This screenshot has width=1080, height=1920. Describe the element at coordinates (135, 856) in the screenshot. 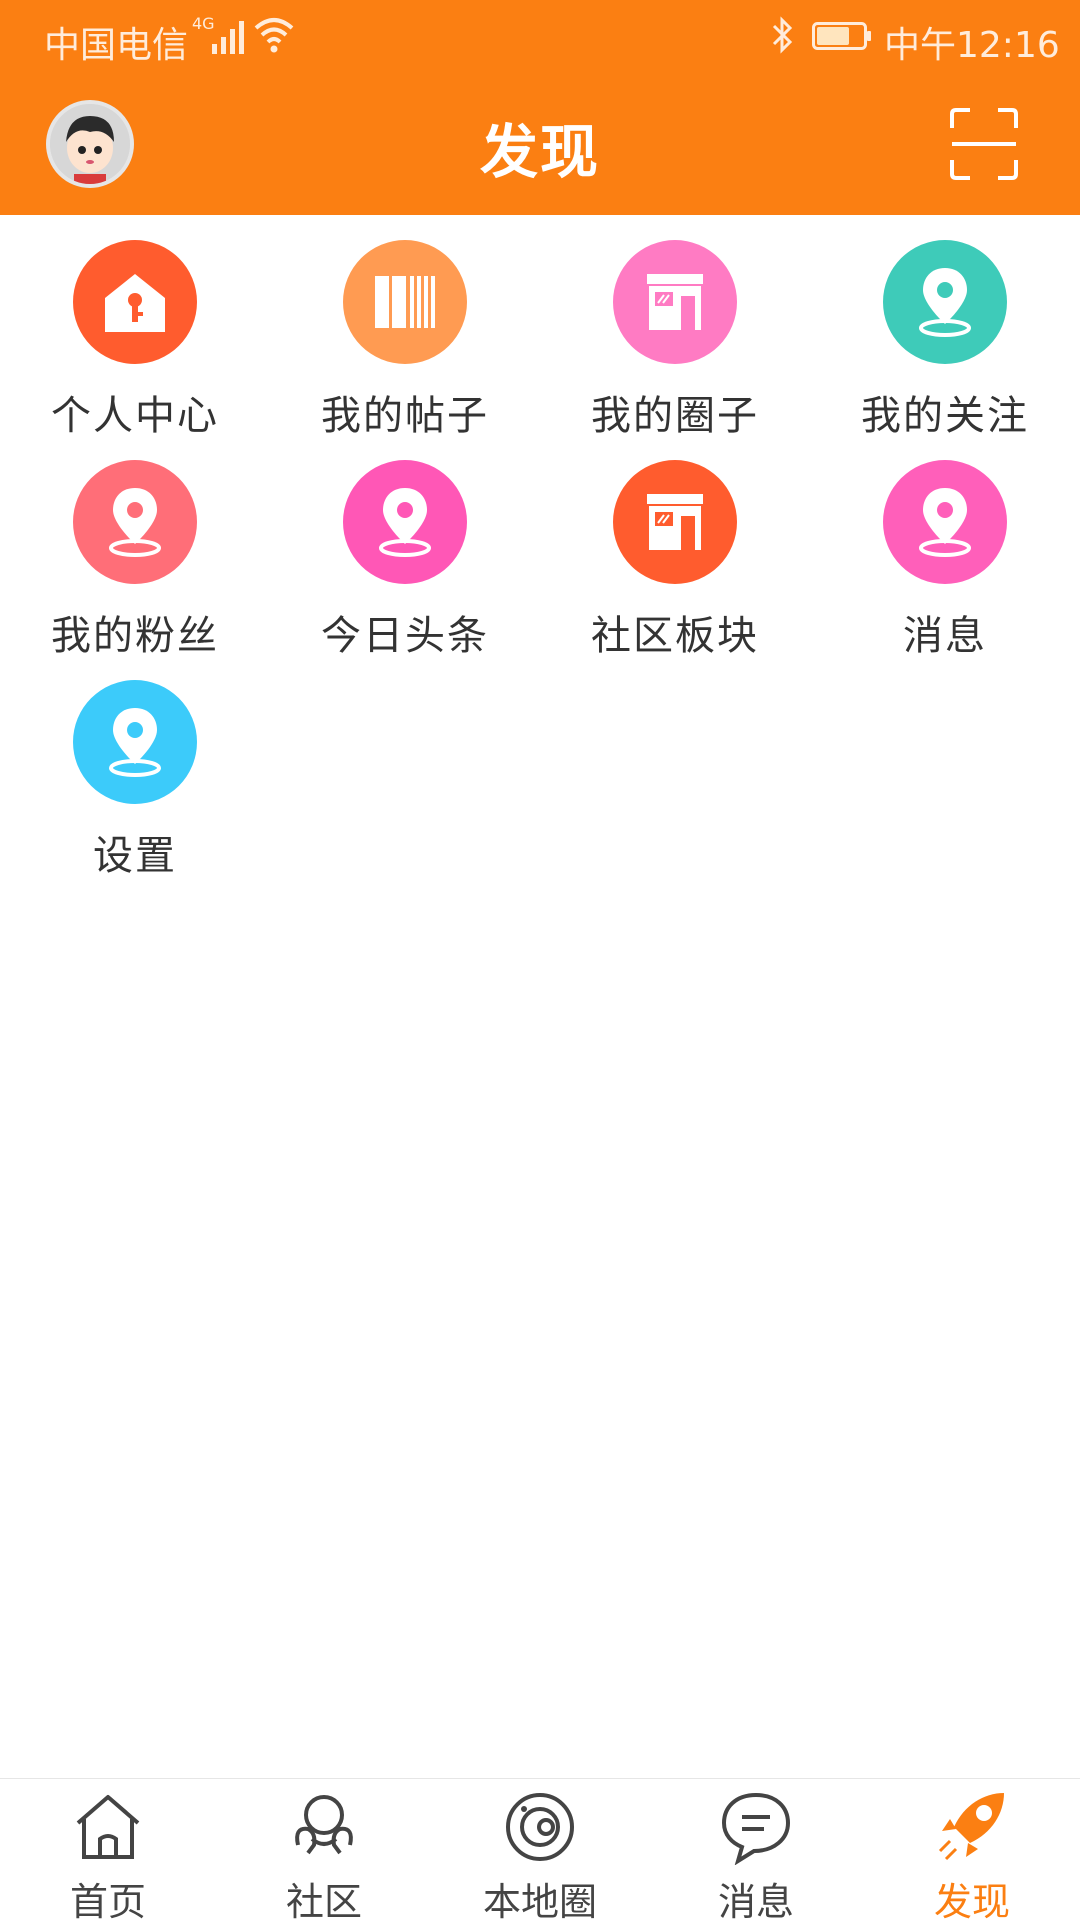

I see `grid-item-label: 设置` at that location.